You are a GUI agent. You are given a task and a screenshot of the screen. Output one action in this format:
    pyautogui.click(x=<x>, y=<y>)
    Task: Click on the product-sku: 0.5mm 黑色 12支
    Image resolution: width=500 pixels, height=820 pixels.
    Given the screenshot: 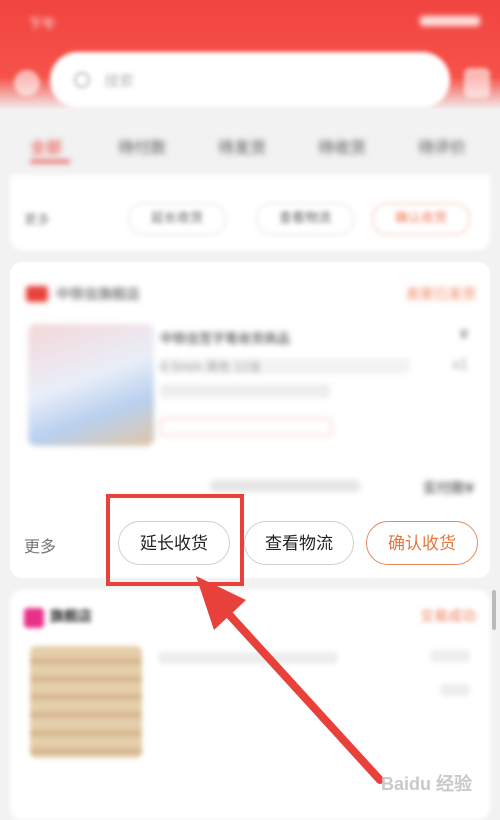 What is the action you would take?
    pyautogui.click(x=285, y=366)
    